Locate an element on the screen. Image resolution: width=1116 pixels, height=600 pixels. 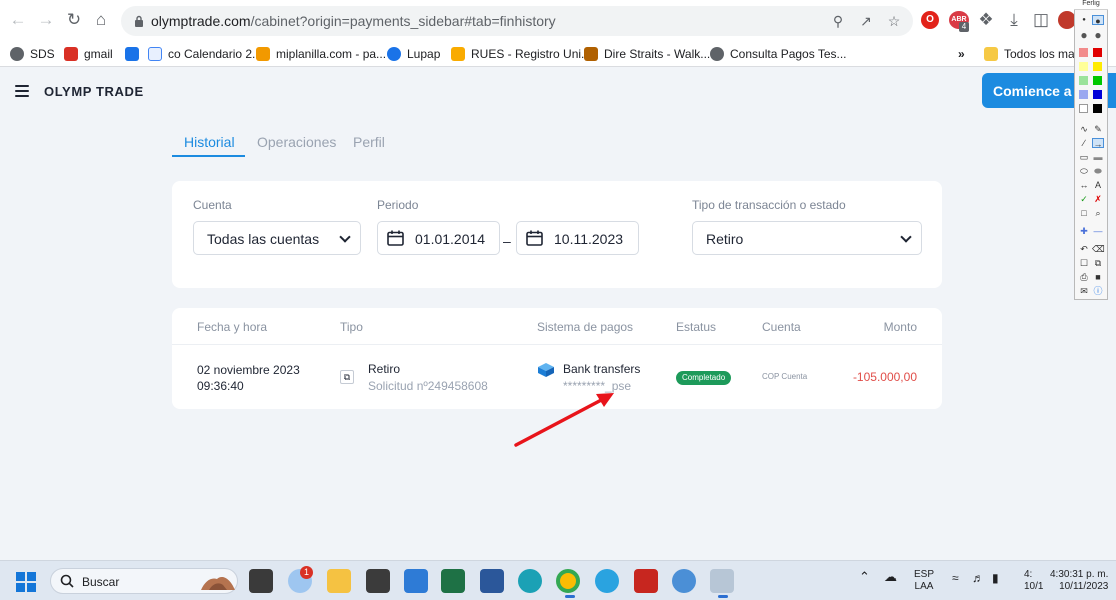
date-from-field: 01.01.2014 is located at coordinates (438, 238).